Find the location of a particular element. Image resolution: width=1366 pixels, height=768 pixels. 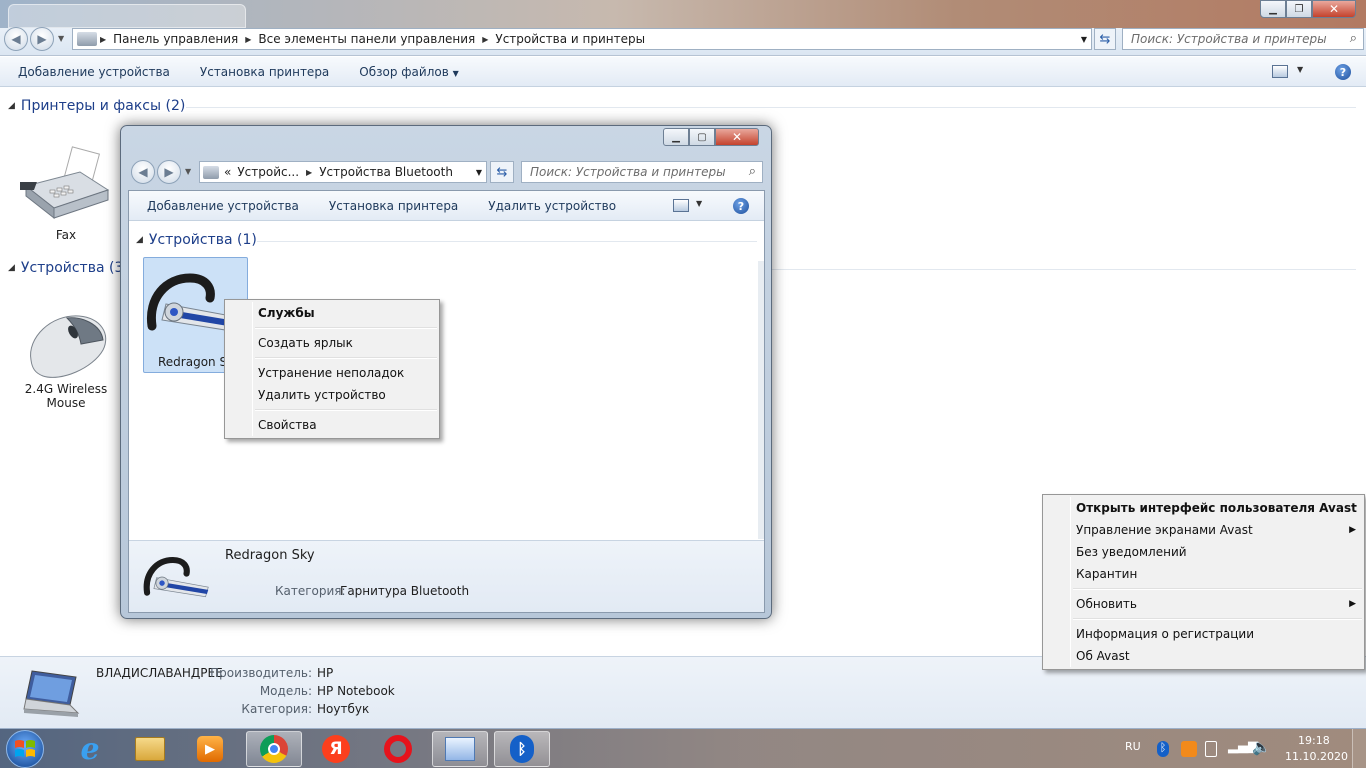

group-title: Принтеры и факсы (2) is located at coordinates (103, 106).